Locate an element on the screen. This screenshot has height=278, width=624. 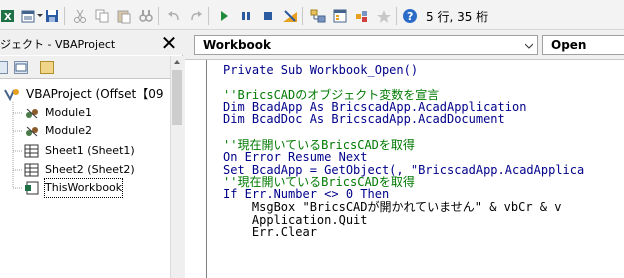
svg-text: X is located at coordinates (8, 17).